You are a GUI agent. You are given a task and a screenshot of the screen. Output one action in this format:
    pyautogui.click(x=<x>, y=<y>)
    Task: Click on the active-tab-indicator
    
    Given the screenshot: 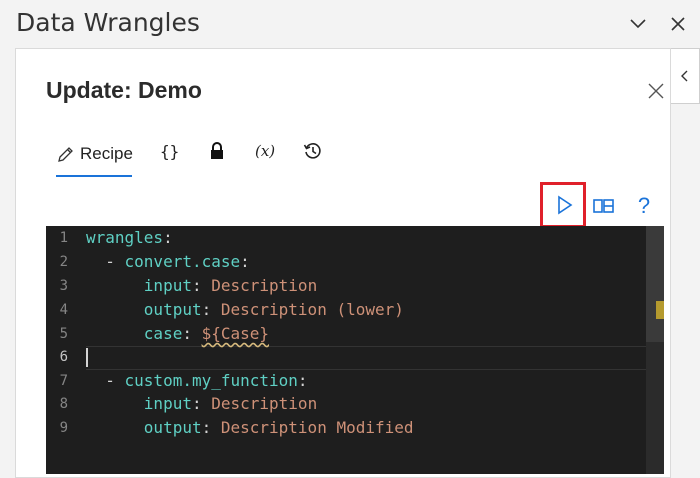 What is the action you would take?
    pyautogui.click(x=94, y=176)
    